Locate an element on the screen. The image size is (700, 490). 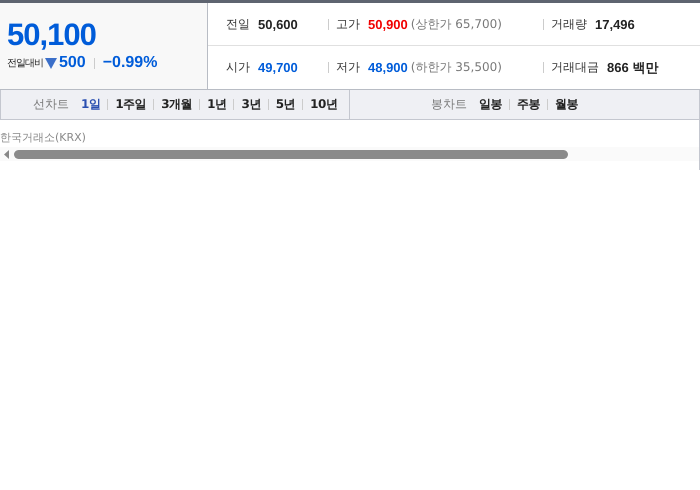
period-tab: 3개월 is located at coordinates (176, 104).